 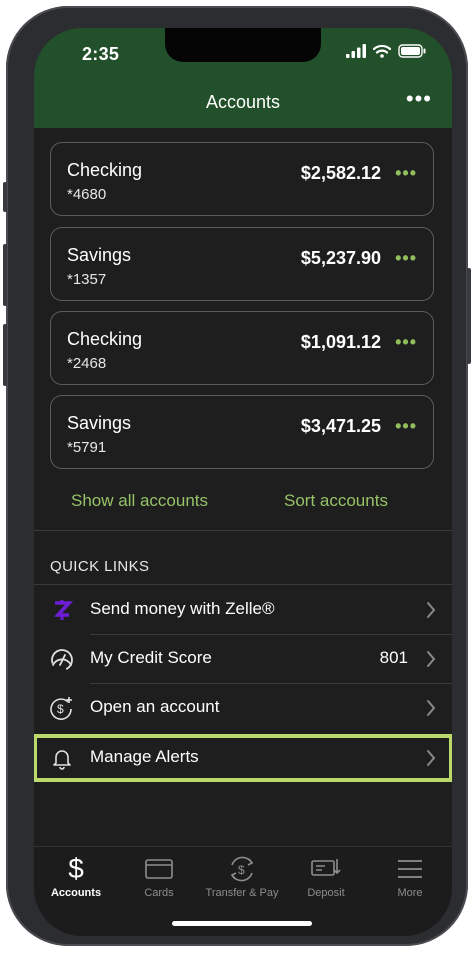 What do you see at coordinates (5, 355) in the screenshot?
I see `volume-down-button` at bounding box center [5, 355].